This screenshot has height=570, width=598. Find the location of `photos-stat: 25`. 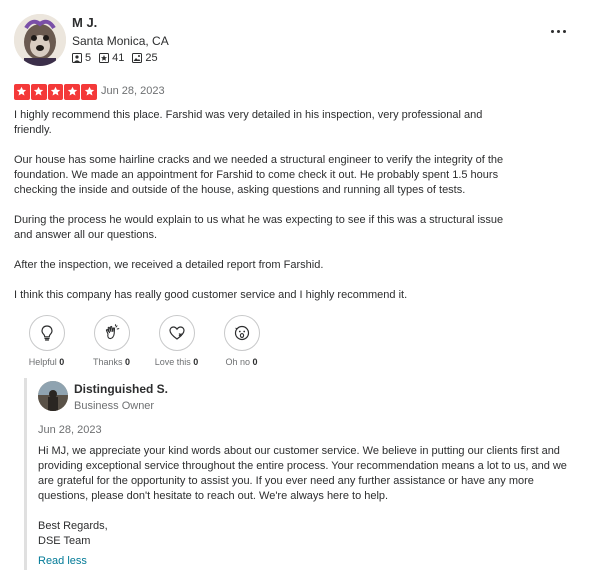

photos-stat: 25 is located at coordinates (145, 58).